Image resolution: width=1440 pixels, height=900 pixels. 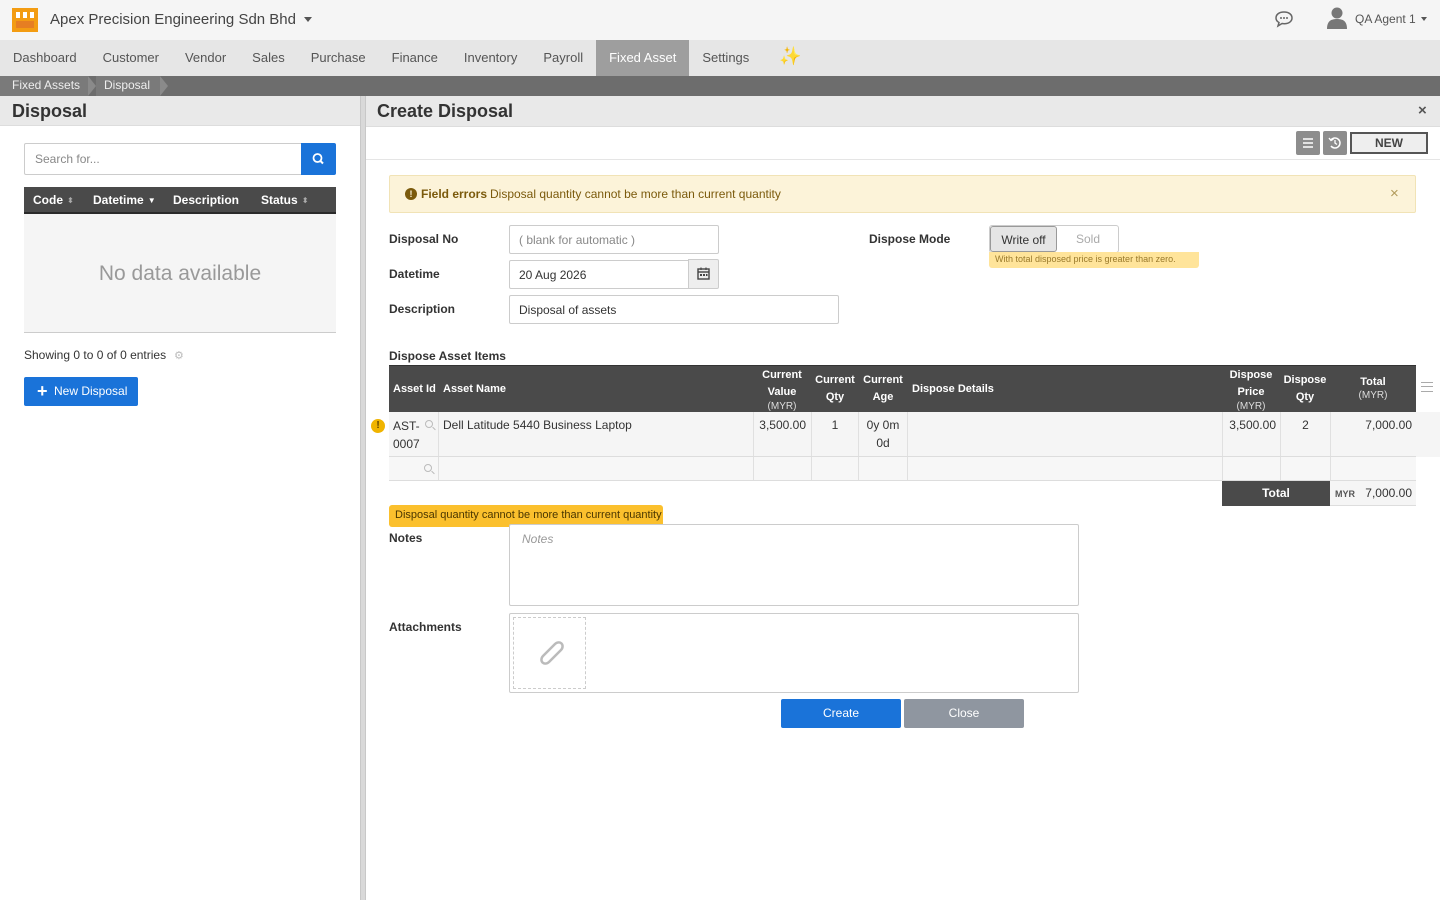 I want to click on row-warning-icon: !, so click(x=378, y=426).